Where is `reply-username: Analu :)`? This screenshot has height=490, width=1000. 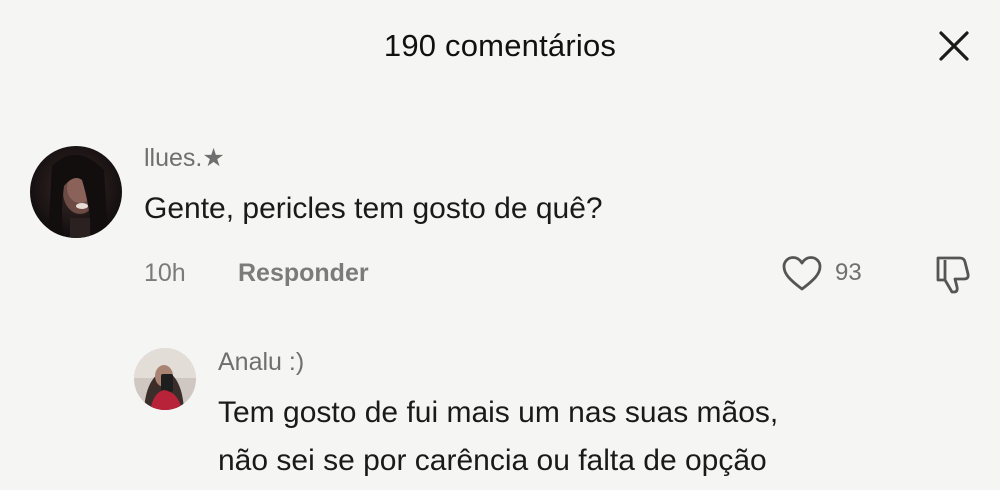 reply-username: Analu :) is located at coordinates (261, 362).